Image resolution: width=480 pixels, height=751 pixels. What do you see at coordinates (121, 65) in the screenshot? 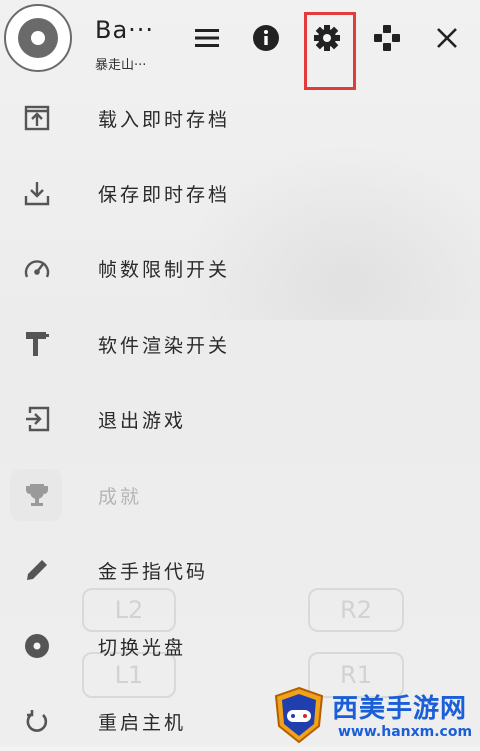
I see `game-subtitle: 暴走山···` at bounding box center [121, 65].